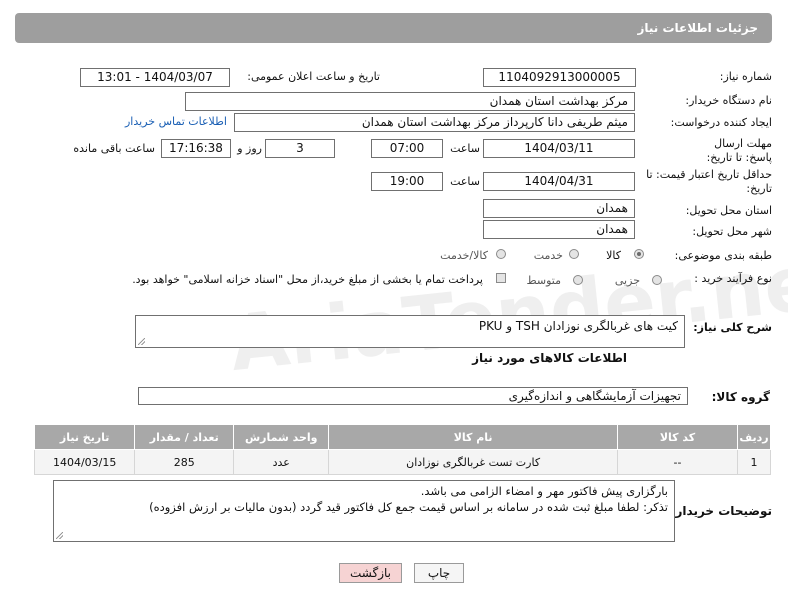  What do you see at coordinates (745, 76) in the screenshot?
I see `need-number-label: شماره نیاز:` at bounding box center [745, 76].